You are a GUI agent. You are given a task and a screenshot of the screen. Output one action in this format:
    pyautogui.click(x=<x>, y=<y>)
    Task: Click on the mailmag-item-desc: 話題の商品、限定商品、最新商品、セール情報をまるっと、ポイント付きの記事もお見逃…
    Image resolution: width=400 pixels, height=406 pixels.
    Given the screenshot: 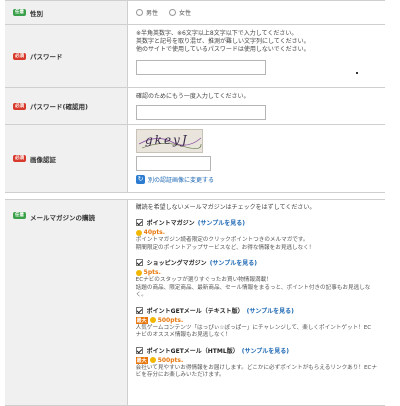 What is the action you would take?
    pyautogui.click(x=253, y=287)
    